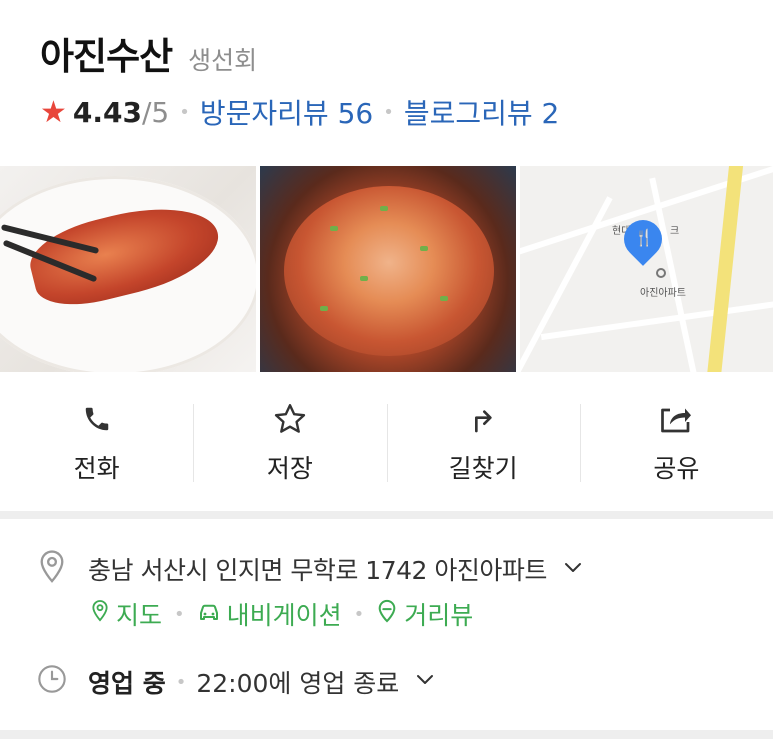  Describe the element at coordinates (725, 269) in the screenshot. I see `map-highway` at that location.